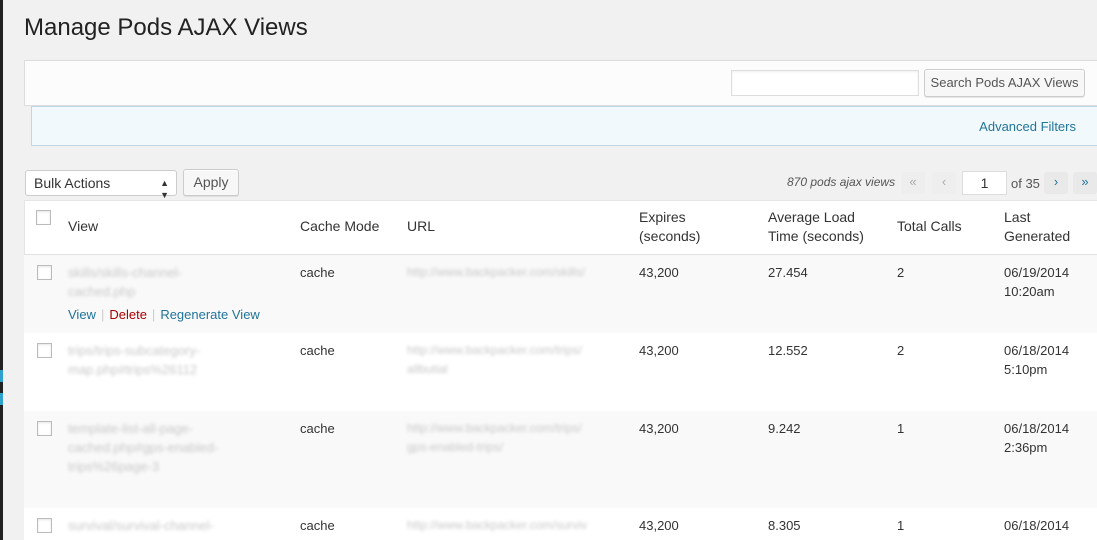  Describe the element at coordinates (497, 525) in the screenshot. I see `url: http://www.backpacker.com/surviv` at that location.